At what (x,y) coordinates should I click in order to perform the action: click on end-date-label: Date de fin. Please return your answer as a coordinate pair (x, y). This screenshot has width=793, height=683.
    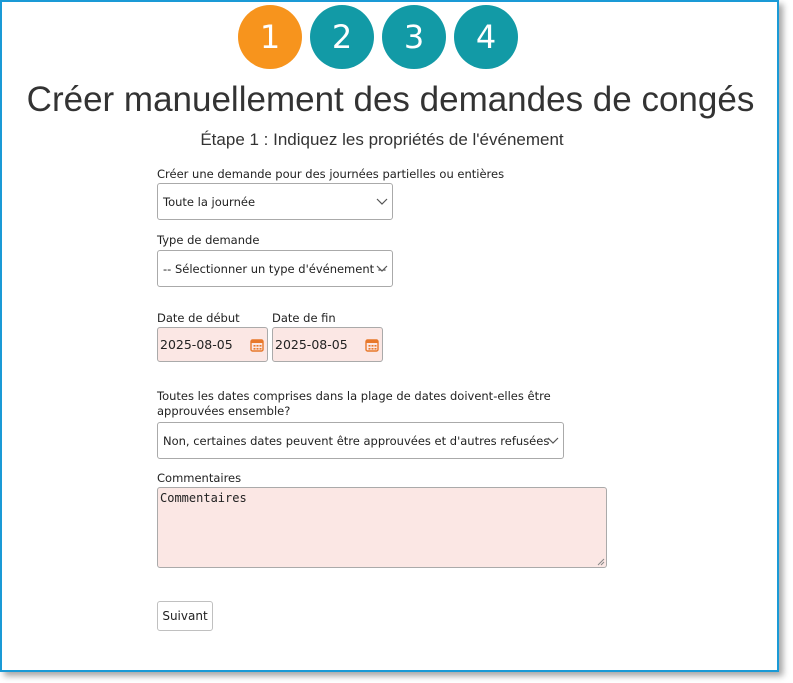
    Looking at the image, I should click on (304, 318).